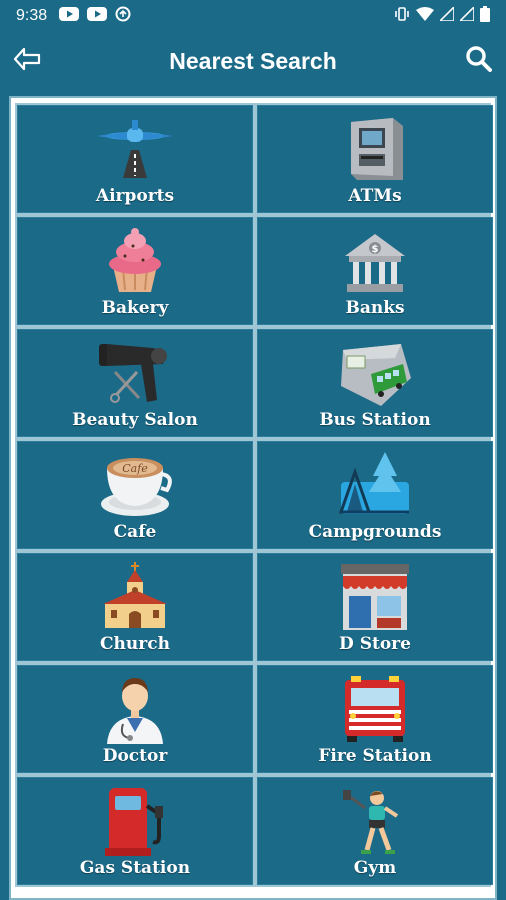 The height and width of the screenshot is (900, 506). Describe the element at coordinates (375, 756) in the screenshot. I see `tile-label: Fire Station` at that location.